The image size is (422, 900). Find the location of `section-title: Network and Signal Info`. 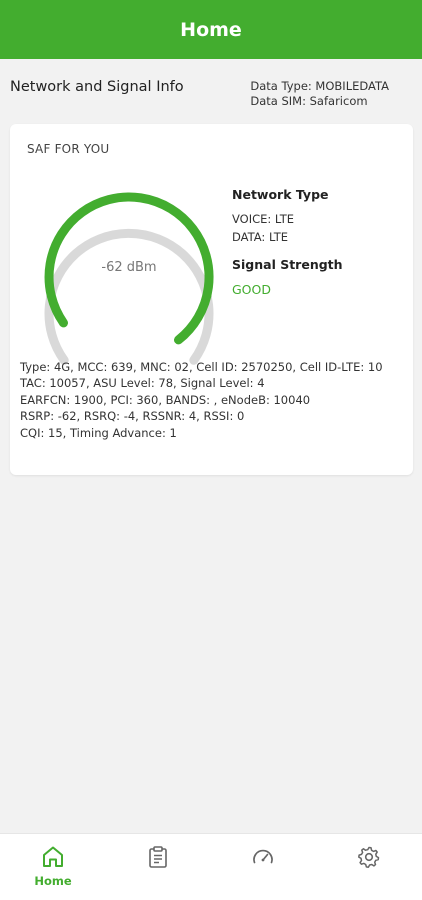

section-title: Network and Signal Info is located at coordinates (97, 87).